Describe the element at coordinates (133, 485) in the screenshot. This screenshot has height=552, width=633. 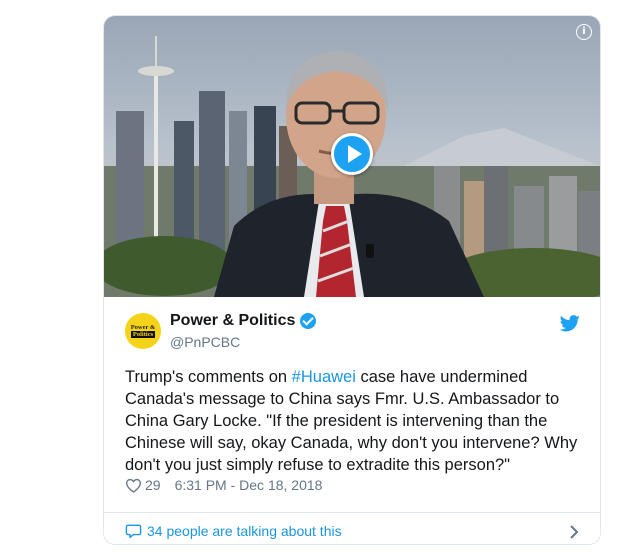
I see `heart-icon` at that location.